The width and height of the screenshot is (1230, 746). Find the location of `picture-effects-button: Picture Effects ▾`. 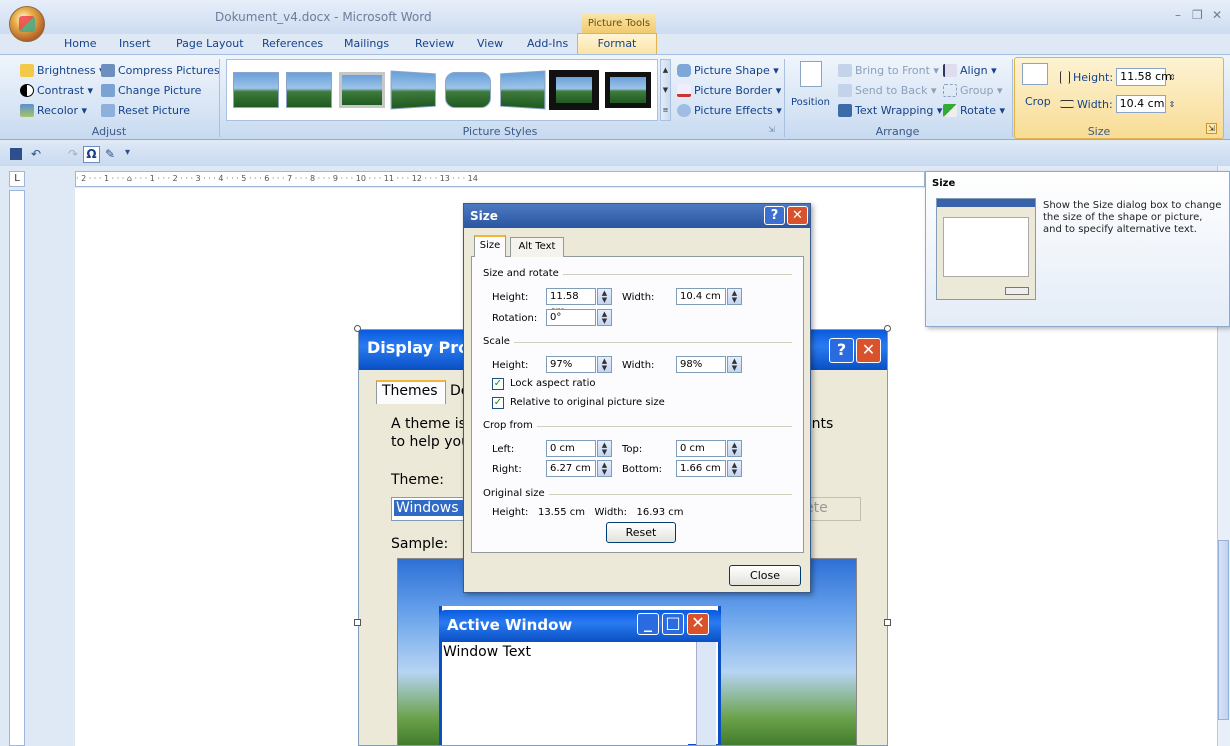

picture-effects-button: Picture Effects ▾ is located at coordinates (729, 110).